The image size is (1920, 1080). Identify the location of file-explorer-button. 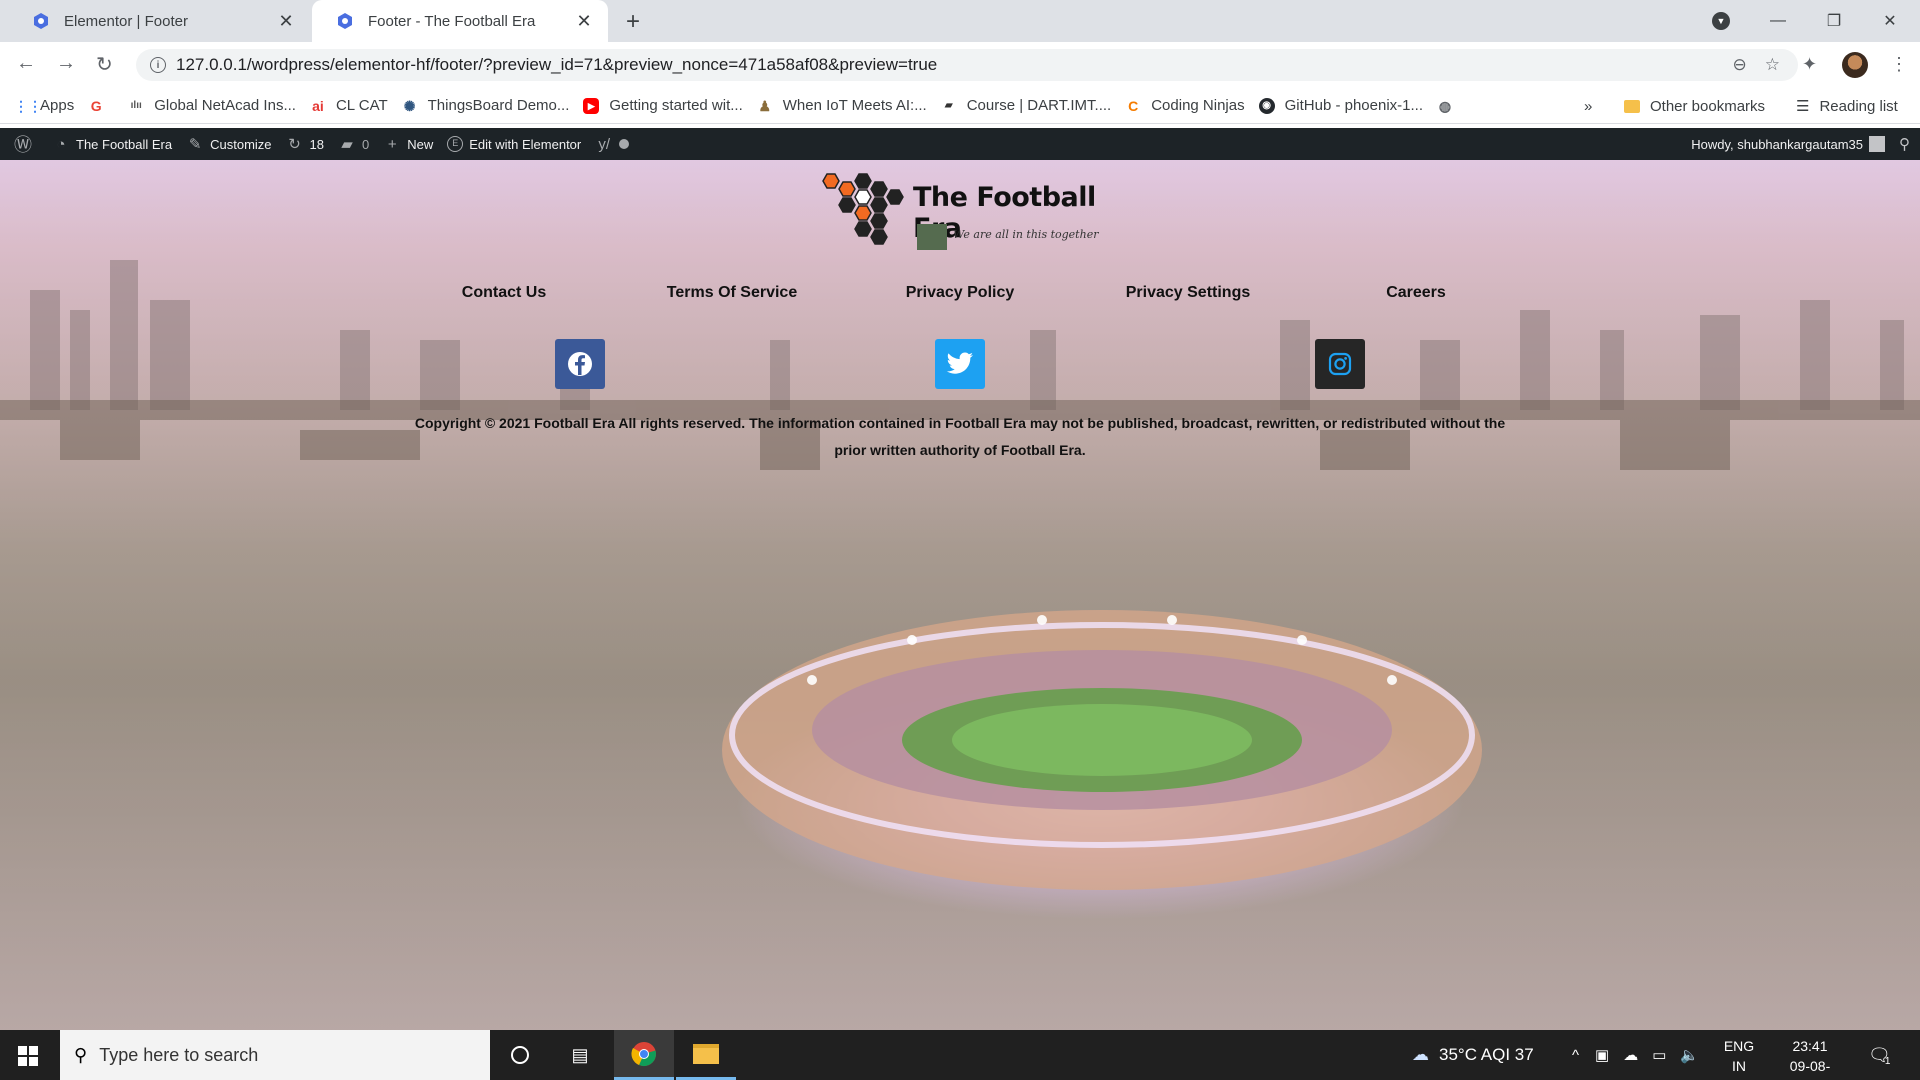
(706, 1055).